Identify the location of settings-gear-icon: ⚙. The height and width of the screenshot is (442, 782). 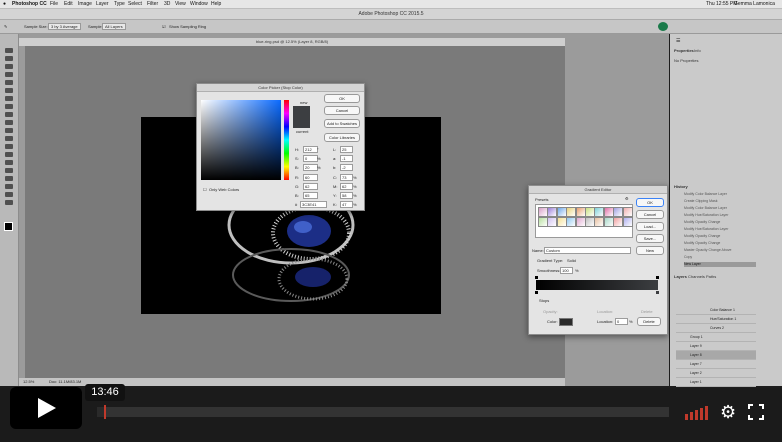
(728, 412).